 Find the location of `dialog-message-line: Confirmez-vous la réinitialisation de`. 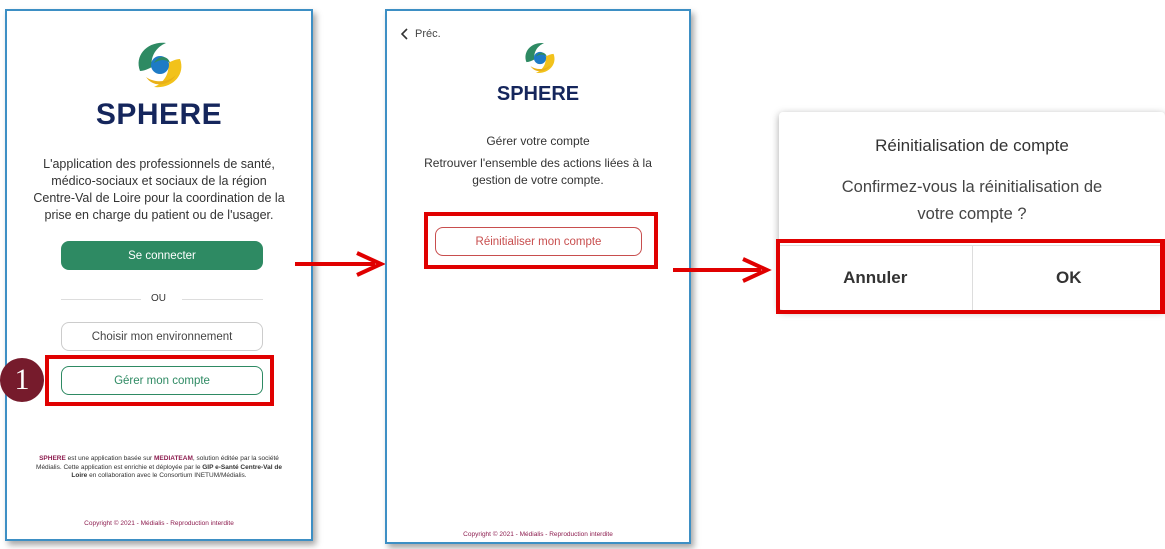

dialog-message-line: Confirmez-vous la réinitialisation de is located at coordinates (972, 187).